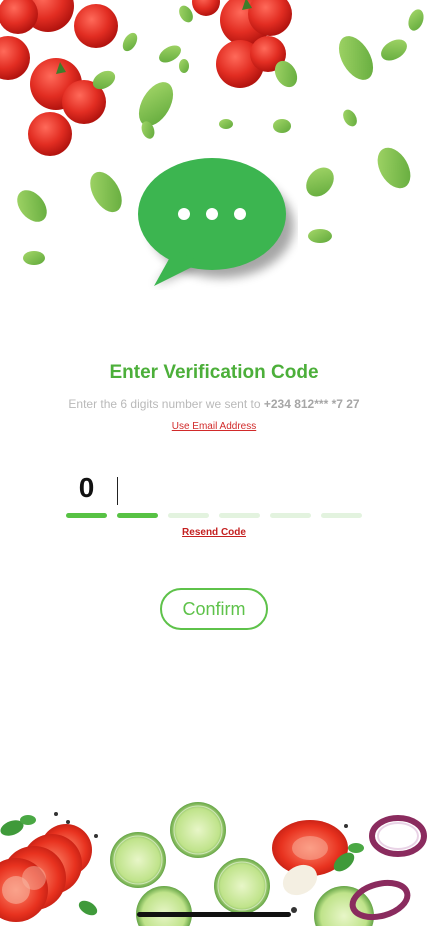 The width and height of the screenshot is (428, 926). Describe the element at coordinates (86, 487) in the screenshot. I see `otp-digit-value: 0` at that location.